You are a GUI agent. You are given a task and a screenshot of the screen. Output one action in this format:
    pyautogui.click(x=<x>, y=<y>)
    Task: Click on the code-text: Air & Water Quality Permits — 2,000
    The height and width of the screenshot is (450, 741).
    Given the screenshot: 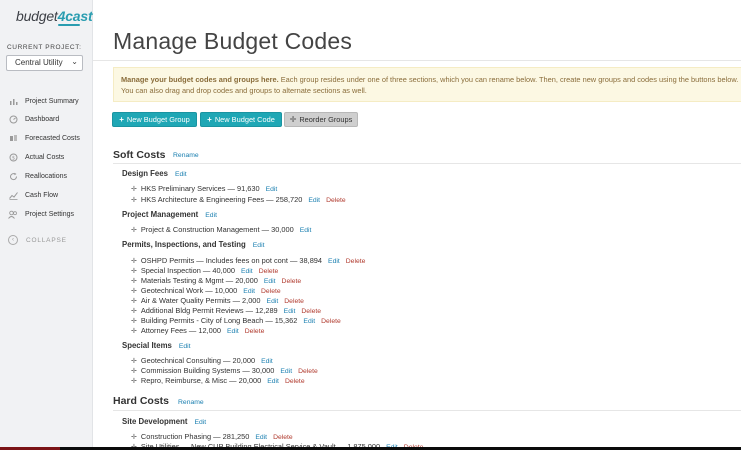 What is the action you would take?
    pyautogui.click(x=200, y=300)
    